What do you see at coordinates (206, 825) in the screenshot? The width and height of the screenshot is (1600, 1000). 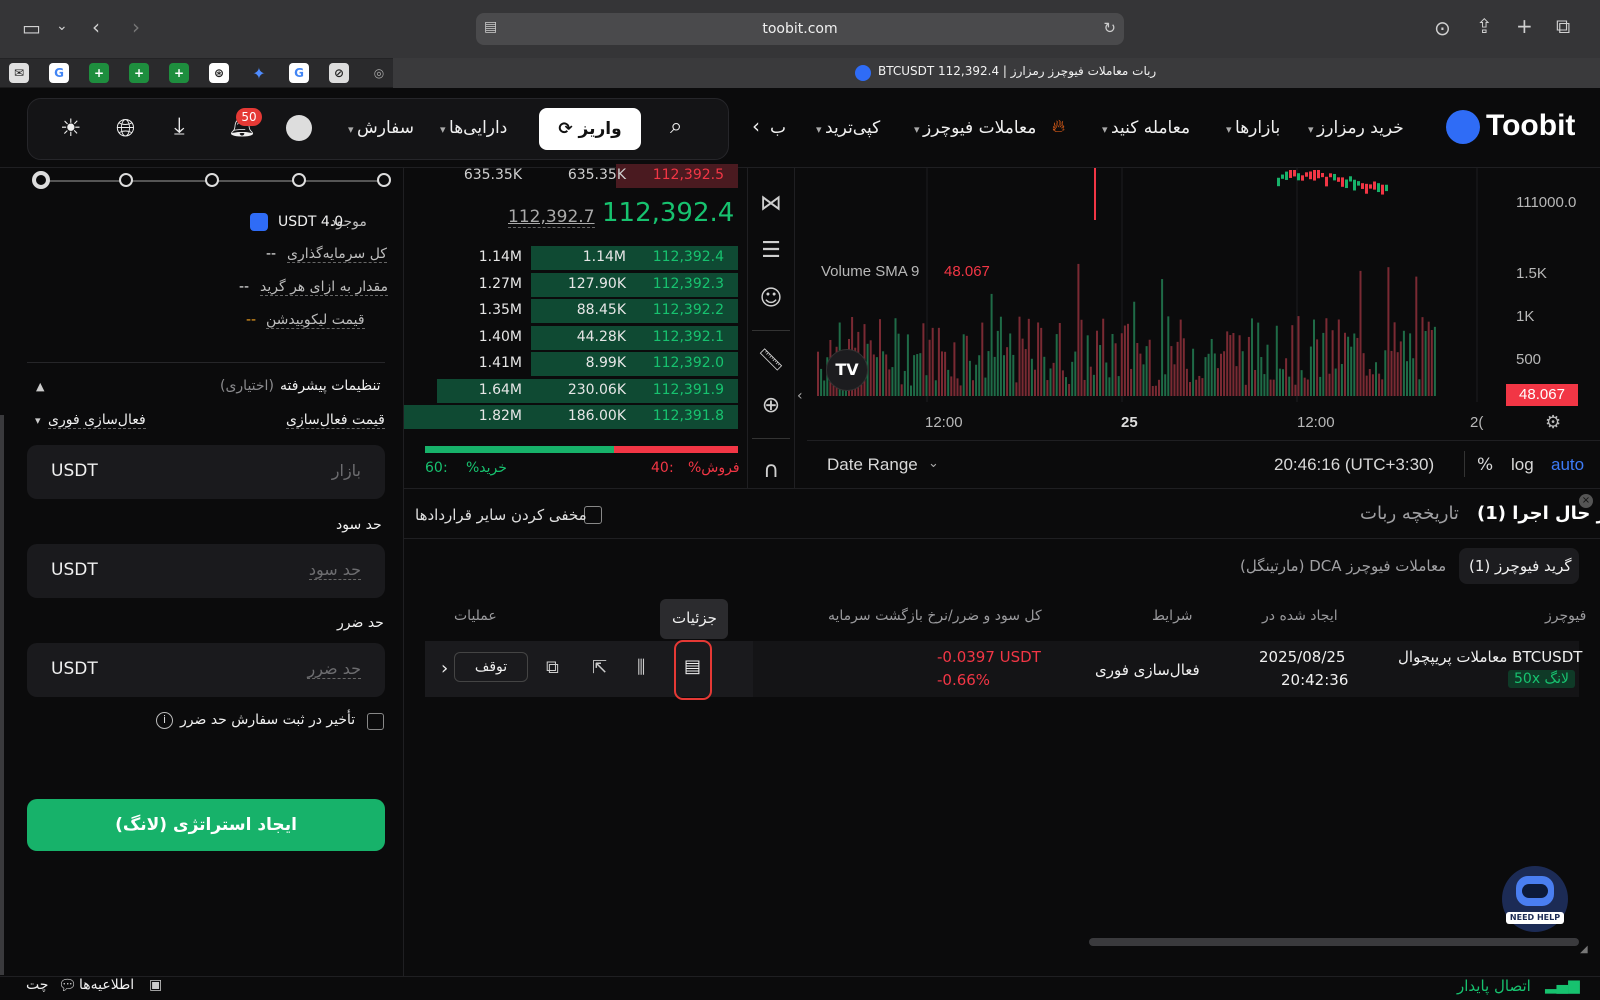 I see `create-strategy-button: ایجاد استراتژی (لانگ)` at bounding box center [206, 825].